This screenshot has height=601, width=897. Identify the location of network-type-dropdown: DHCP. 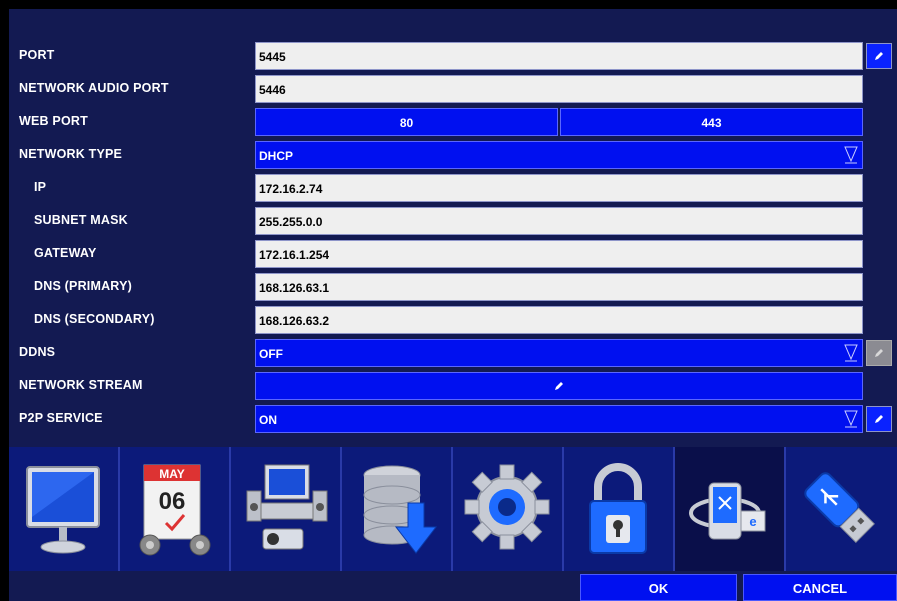
(559, 155).